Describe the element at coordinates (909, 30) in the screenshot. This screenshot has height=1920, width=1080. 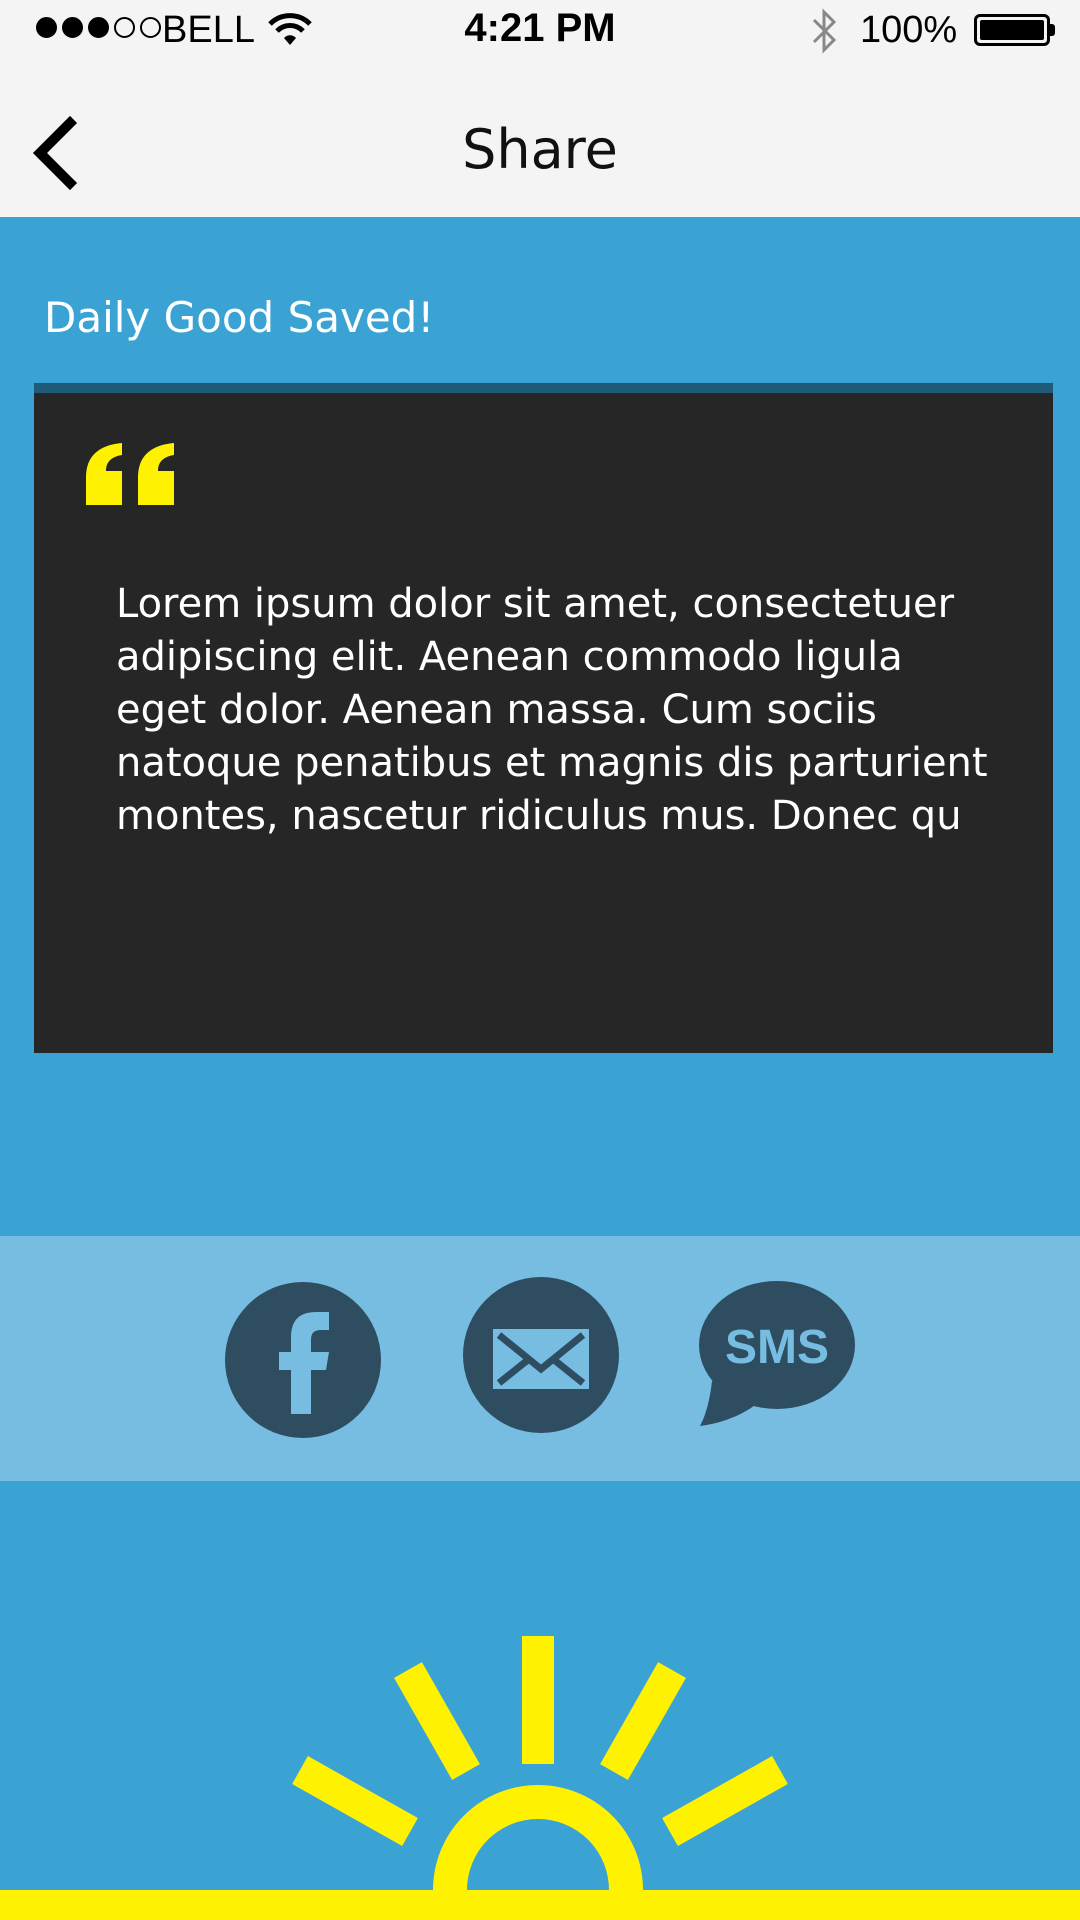
I see `battery-percentage: 100%` at that location.